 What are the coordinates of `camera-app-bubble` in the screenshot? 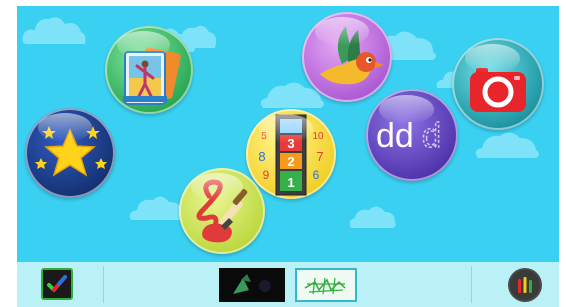 It's located at (498, 84).